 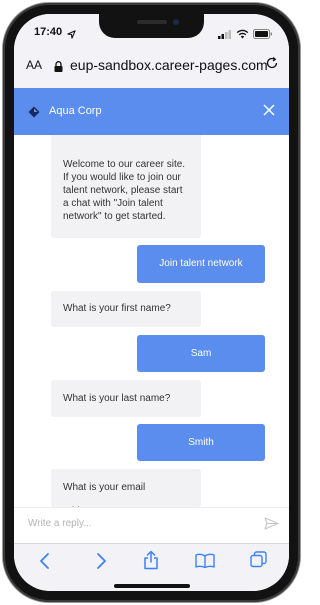 I want to click on reload-icon, so click(x=272, y=65).